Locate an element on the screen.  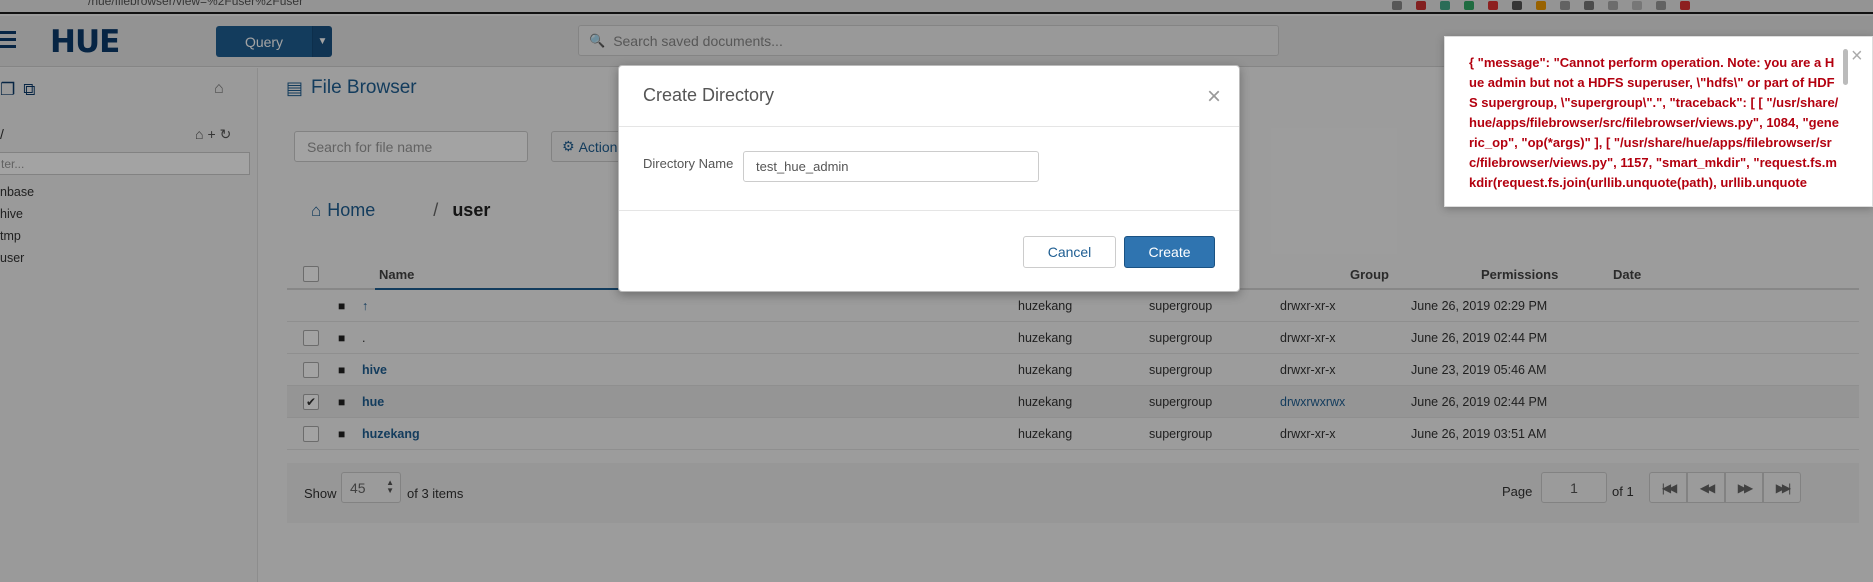
cancel-button: Cancel is located at coordinates (1069, 252).